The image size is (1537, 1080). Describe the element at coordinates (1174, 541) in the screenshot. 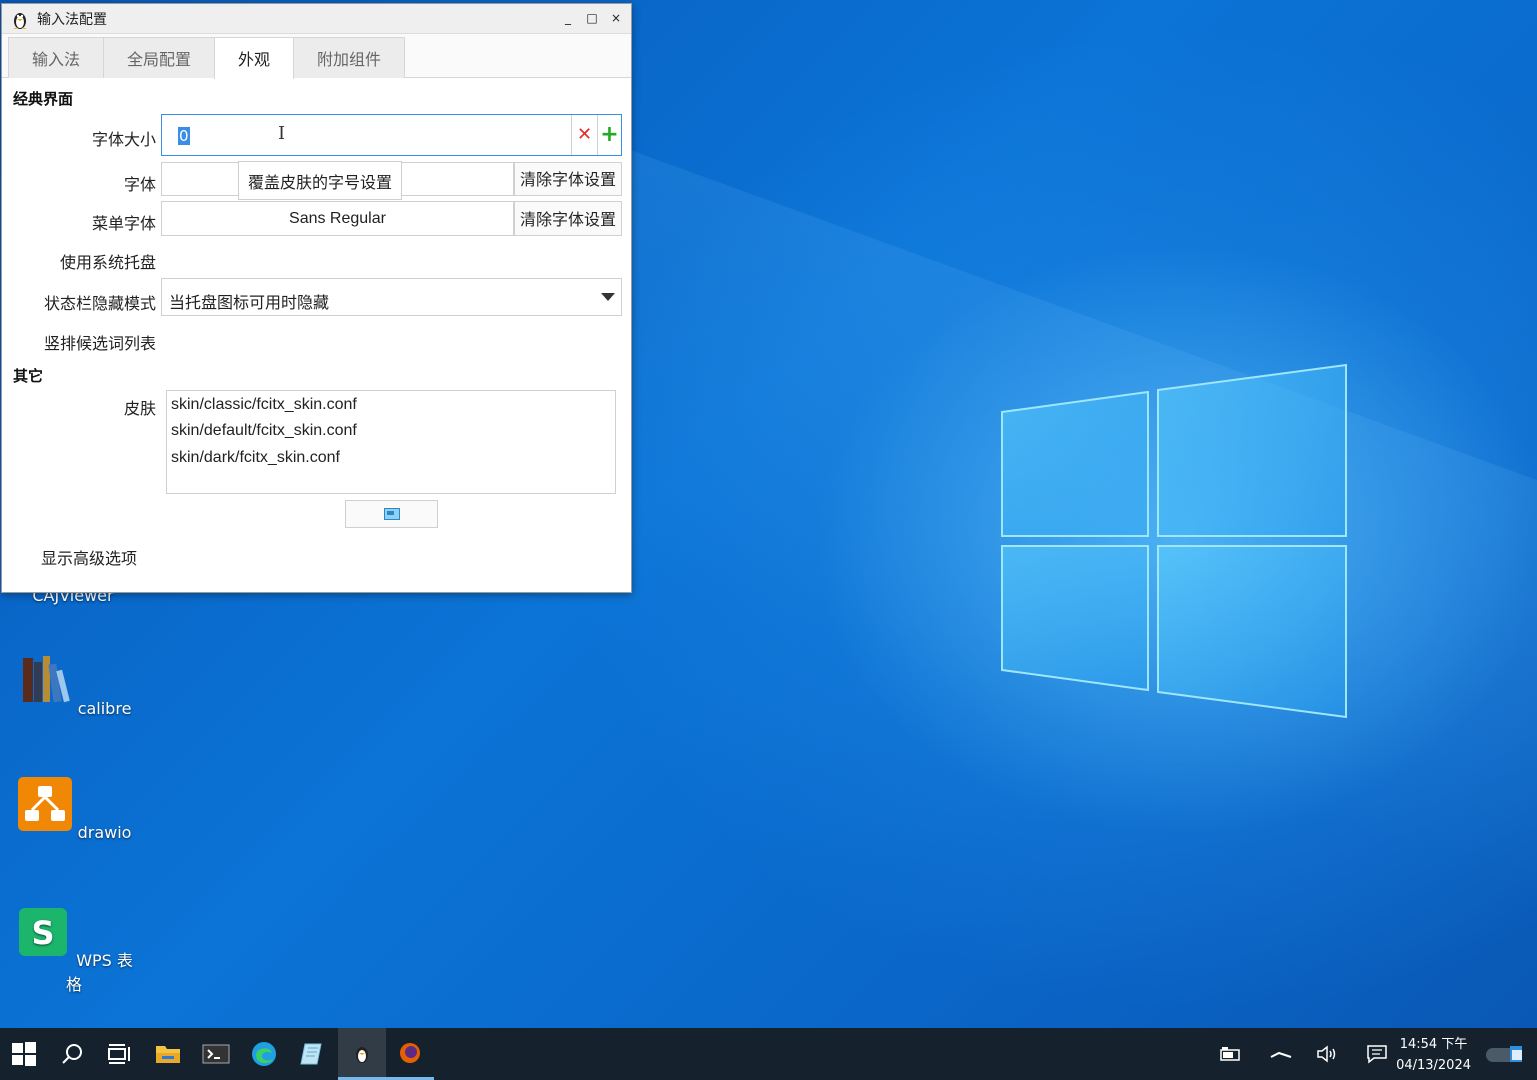

I see `windows-logo-wallpaper` at that location.